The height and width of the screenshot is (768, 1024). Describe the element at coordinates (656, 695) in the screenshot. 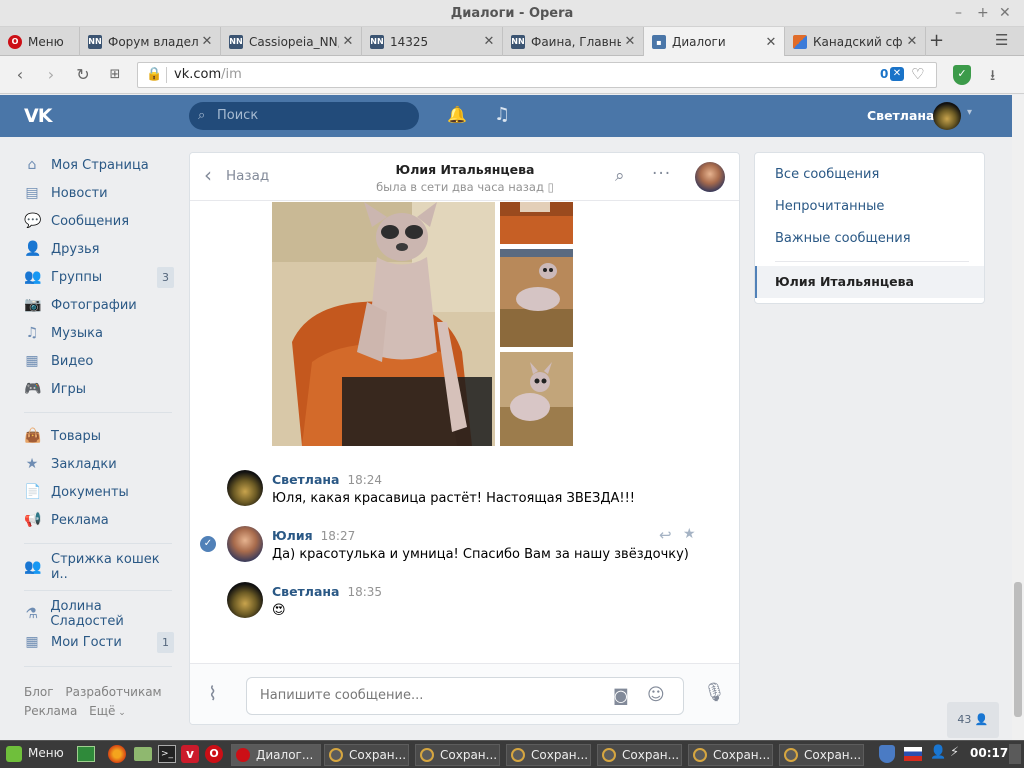

I see `smiley-icon: ☺` at that location.